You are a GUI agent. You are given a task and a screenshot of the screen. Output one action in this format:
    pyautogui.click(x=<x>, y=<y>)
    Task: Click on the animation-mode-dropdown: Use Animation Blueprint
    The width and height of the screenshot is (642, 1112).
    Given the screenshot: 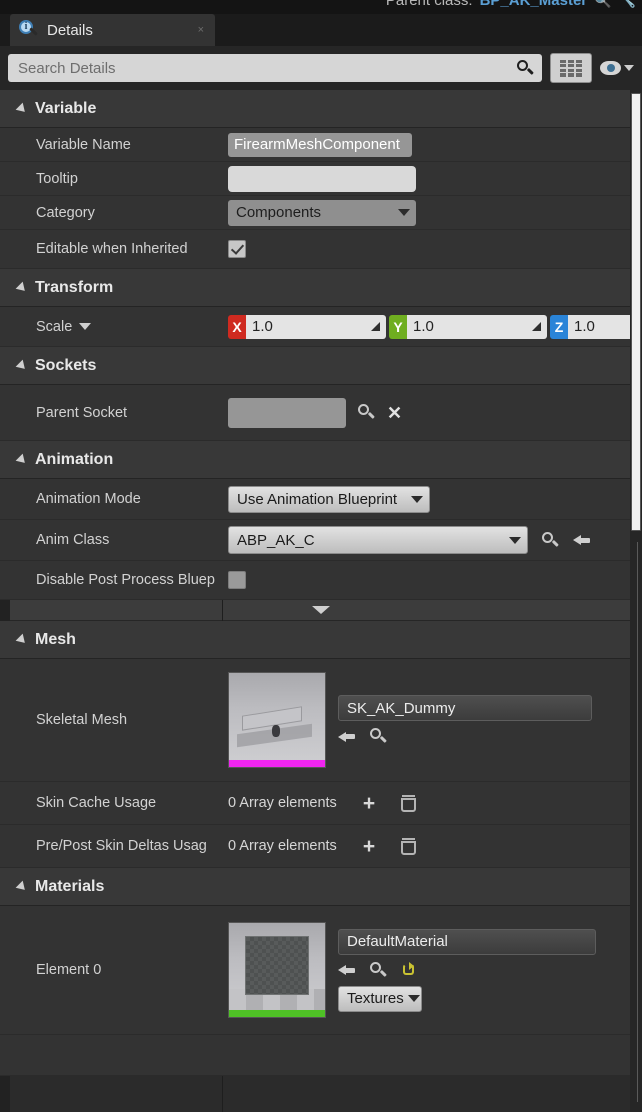 What is the action you would take?
    pyautogui.click(x=329, y=499)
    